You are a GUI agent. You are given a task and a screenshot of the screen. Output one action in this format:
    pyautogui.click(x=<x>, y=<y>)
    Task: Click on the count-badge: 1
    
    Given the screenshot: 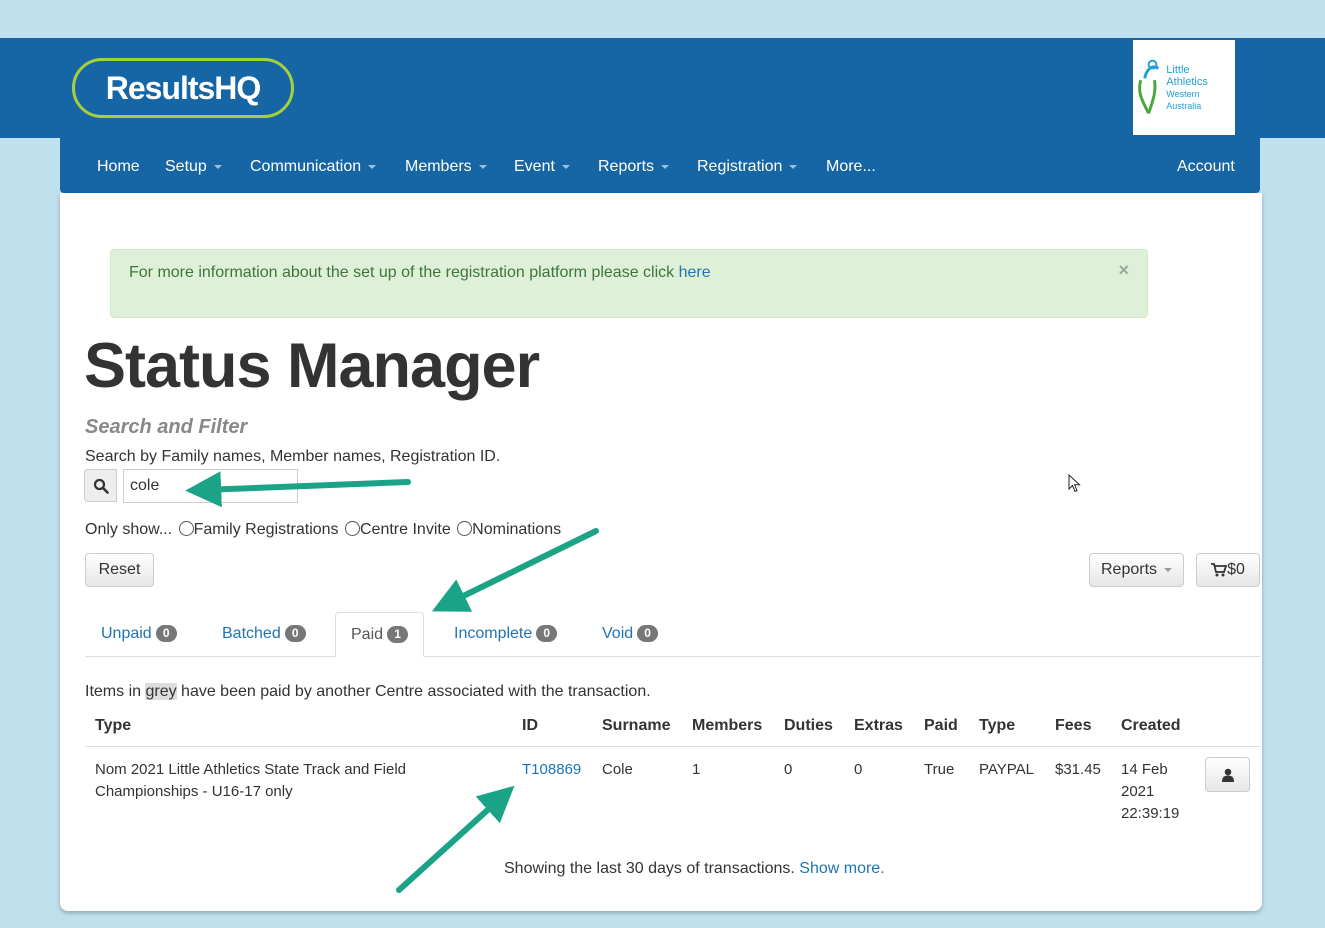 What is the action you would take?
    pyautogui.click(x=398, y=635)
    